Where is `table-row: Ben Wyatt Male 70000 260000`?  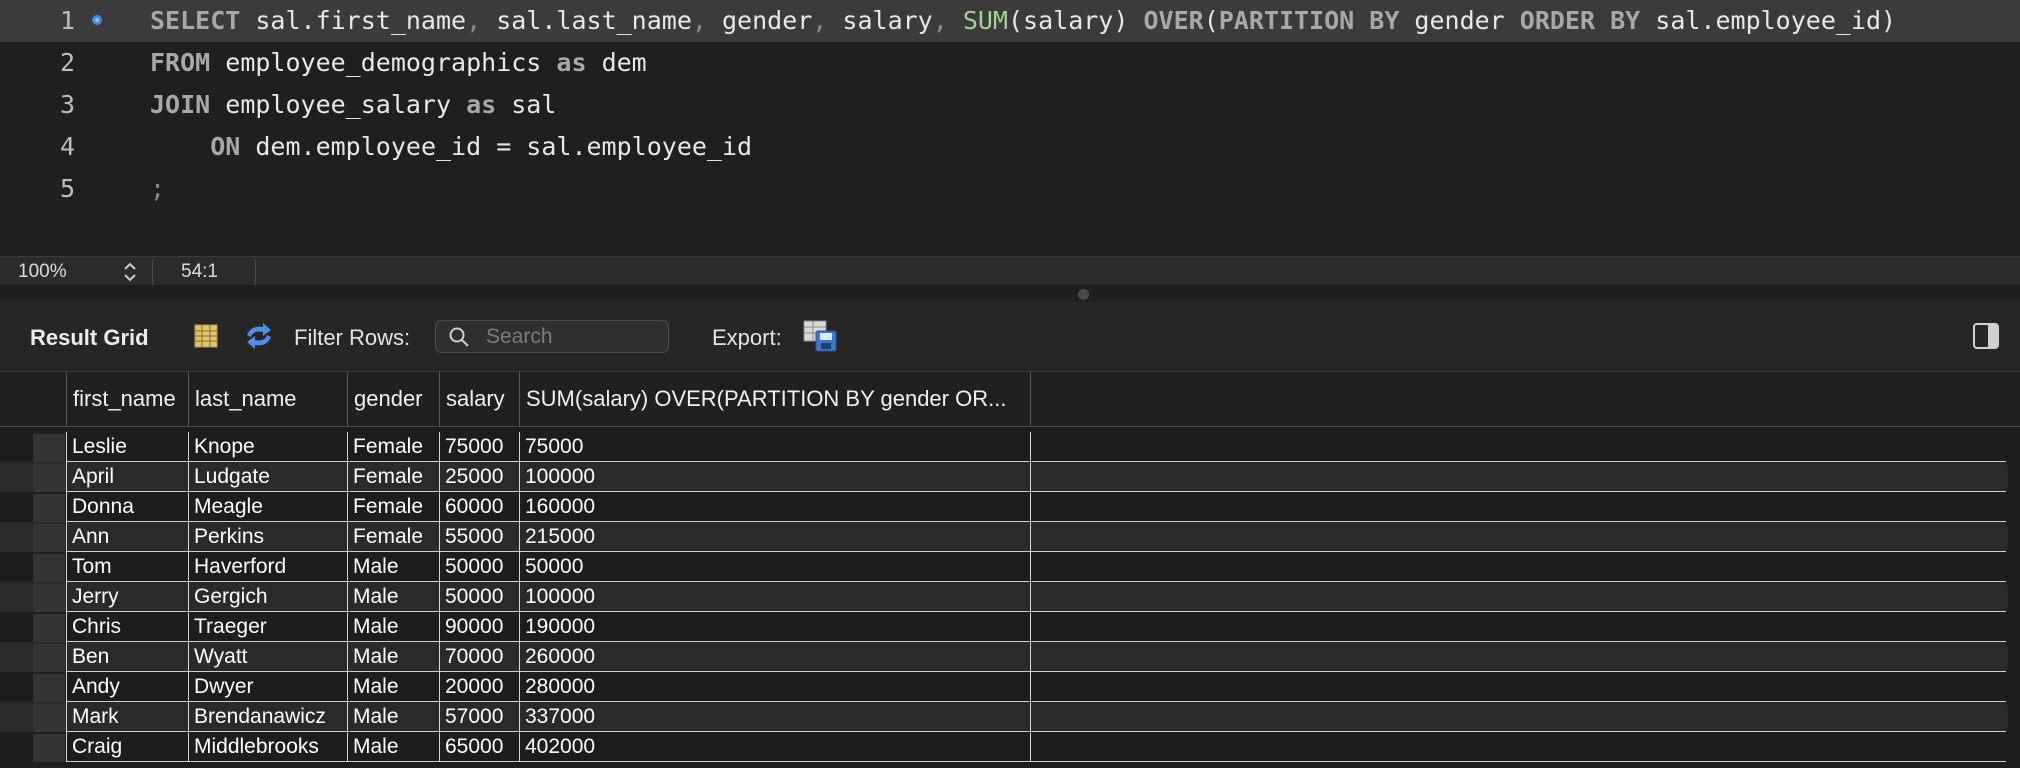
table-row: Ben Wyatt Male 70000 260000 is located at coordinates (1004, 657).